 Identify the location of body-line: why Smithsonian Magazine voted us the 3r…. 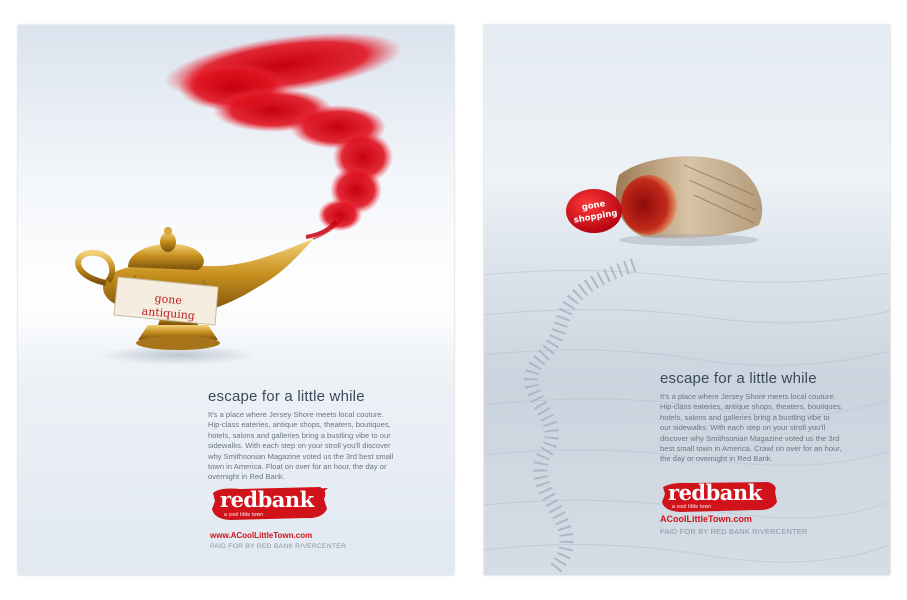
(301, 456).